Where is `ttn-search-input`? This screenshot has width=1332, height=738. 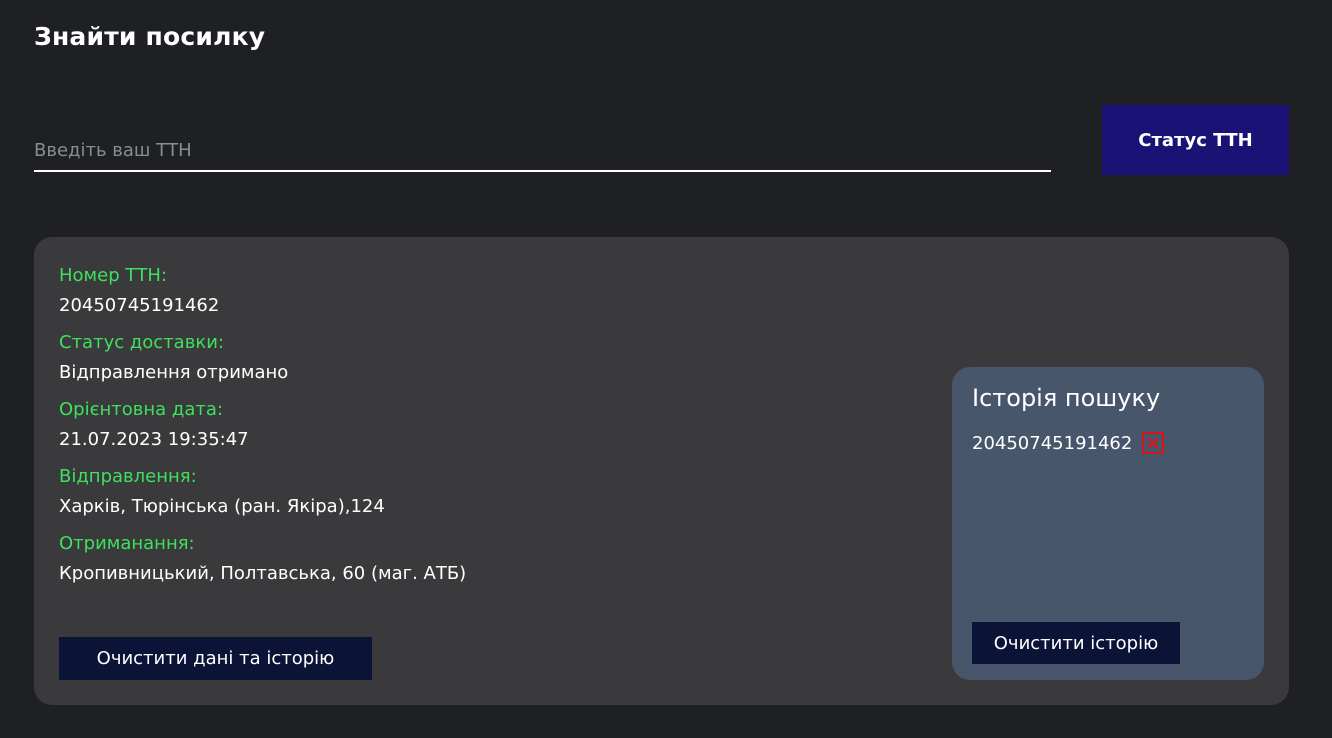
ttn-search-input is located at coordinates (542, 151).